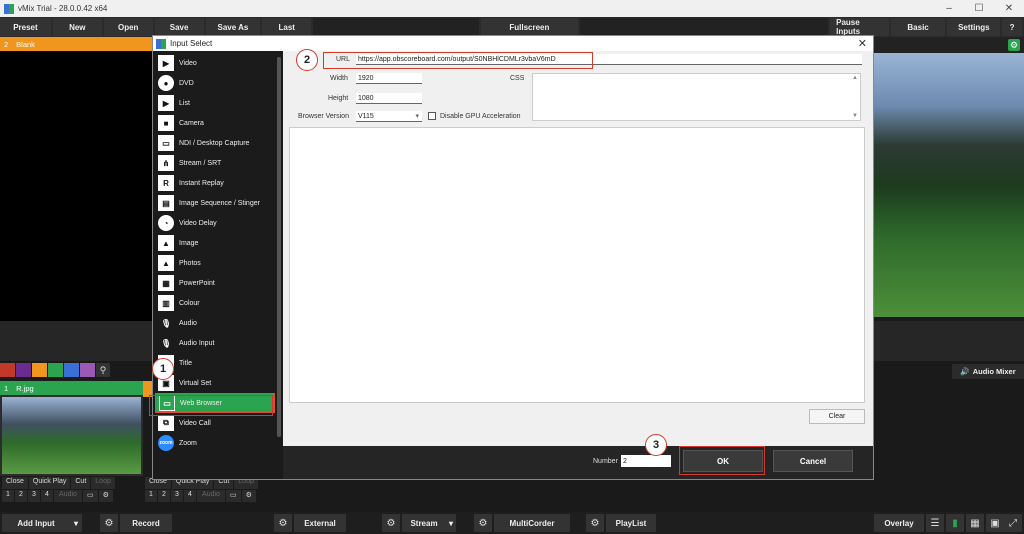  What do you see at coordinates (389, 78) in the screenshot?
I see `width-input: 1920` at bounding box center [389, 78].